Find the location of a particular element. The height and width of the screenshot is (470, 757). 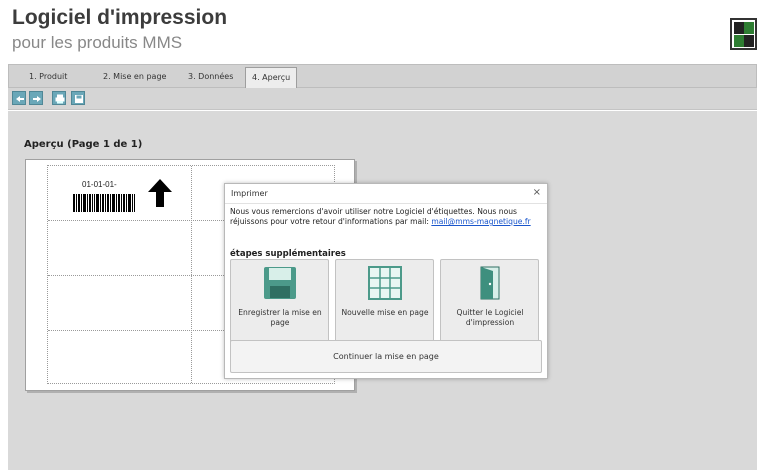

app-subtitle: pour les produits MMS is located at coordinates (97, 42).